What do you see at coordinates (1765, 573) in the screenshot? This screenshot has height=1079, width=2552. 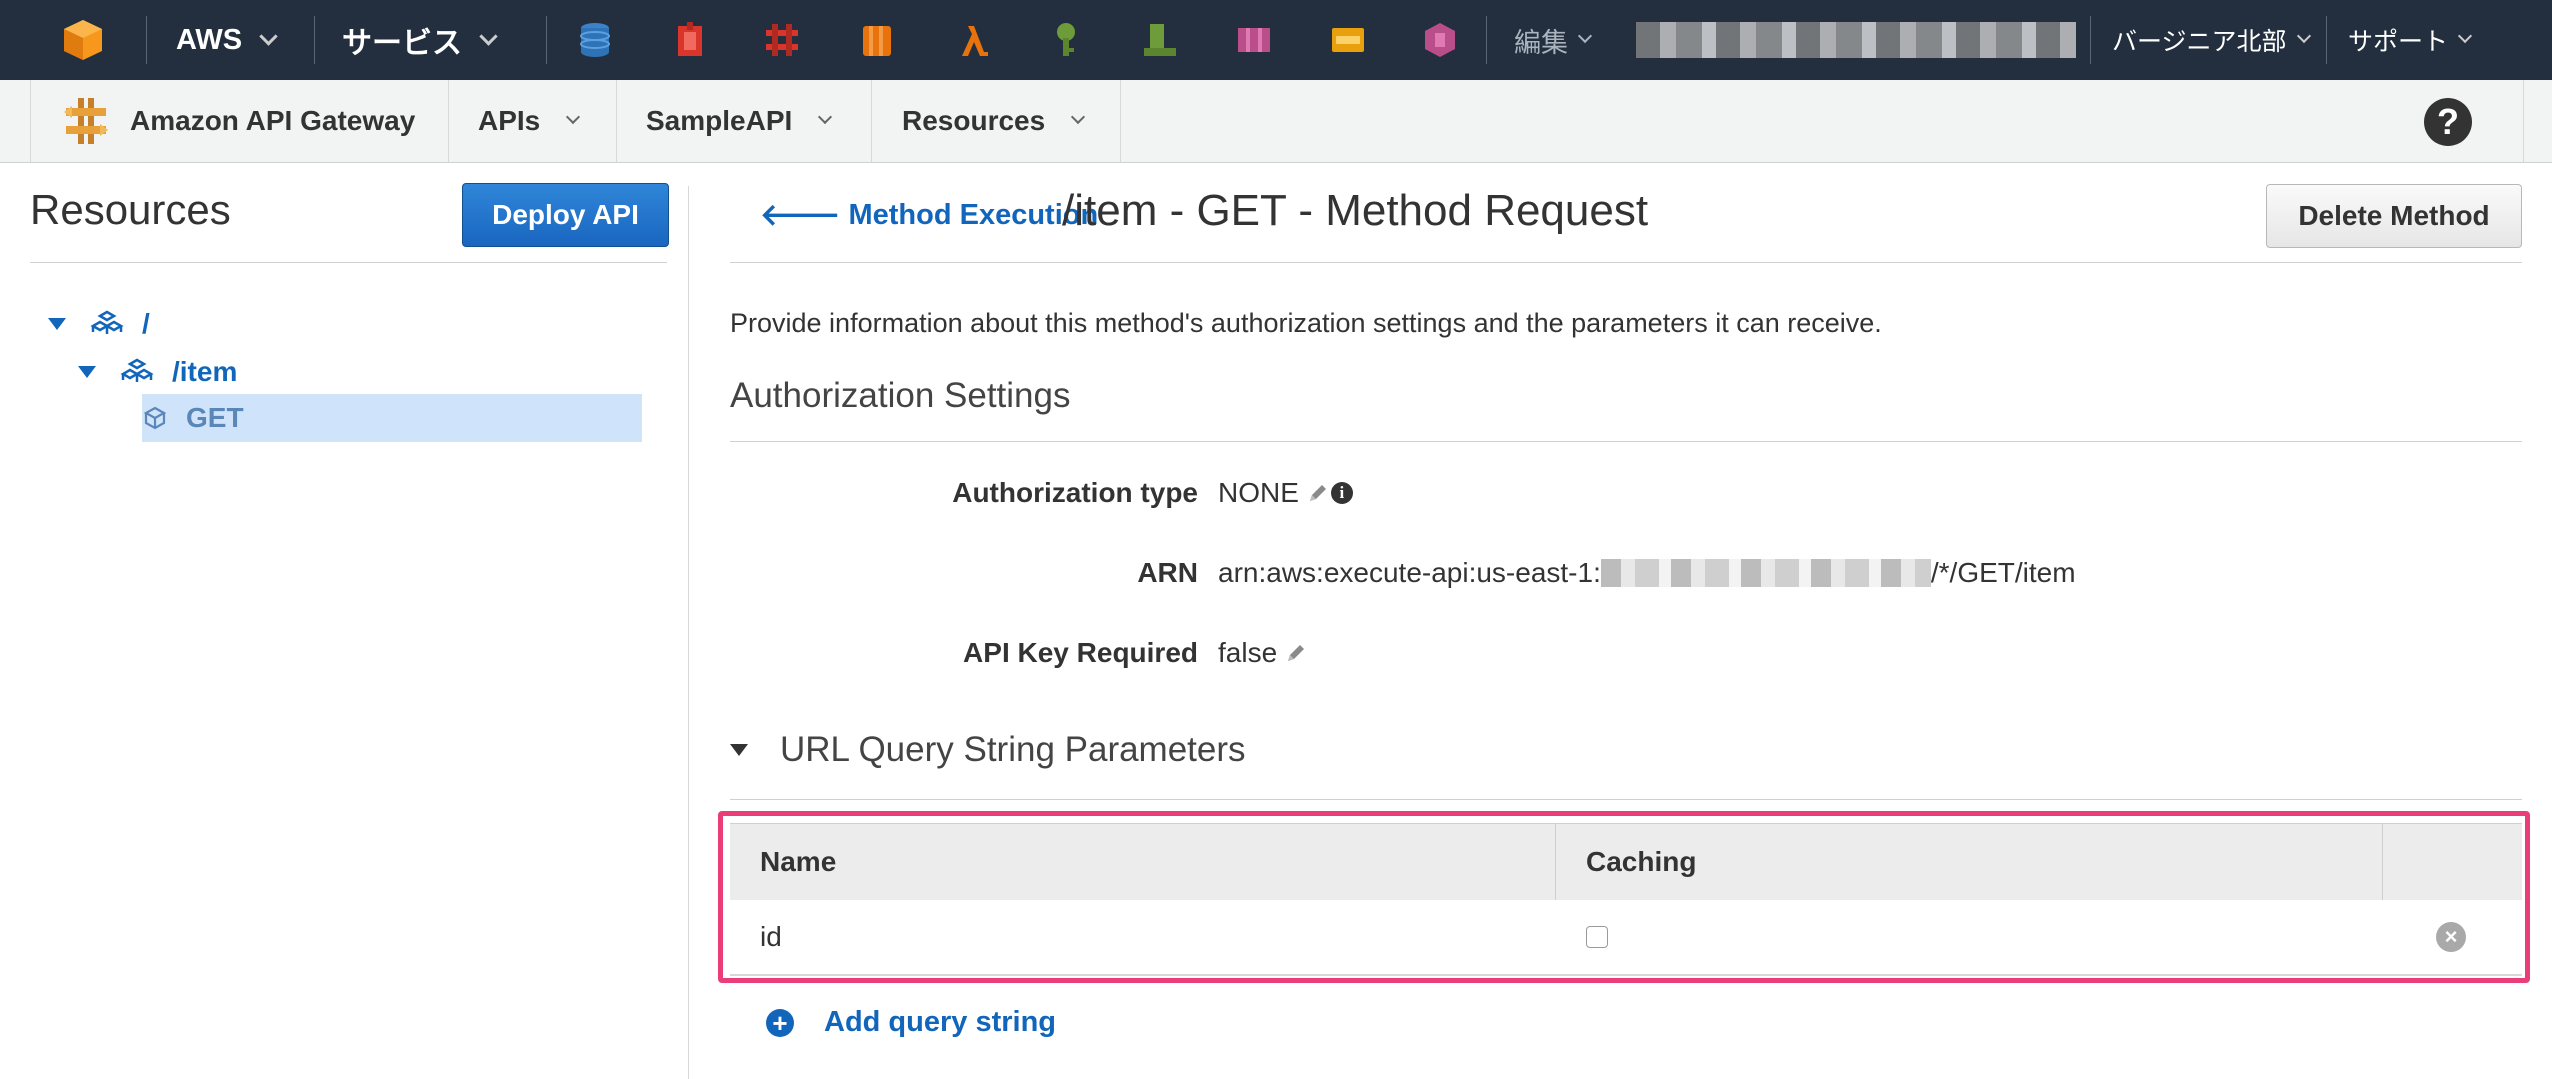 I see `account-id-redacted` at bounding box center [1765, 573].